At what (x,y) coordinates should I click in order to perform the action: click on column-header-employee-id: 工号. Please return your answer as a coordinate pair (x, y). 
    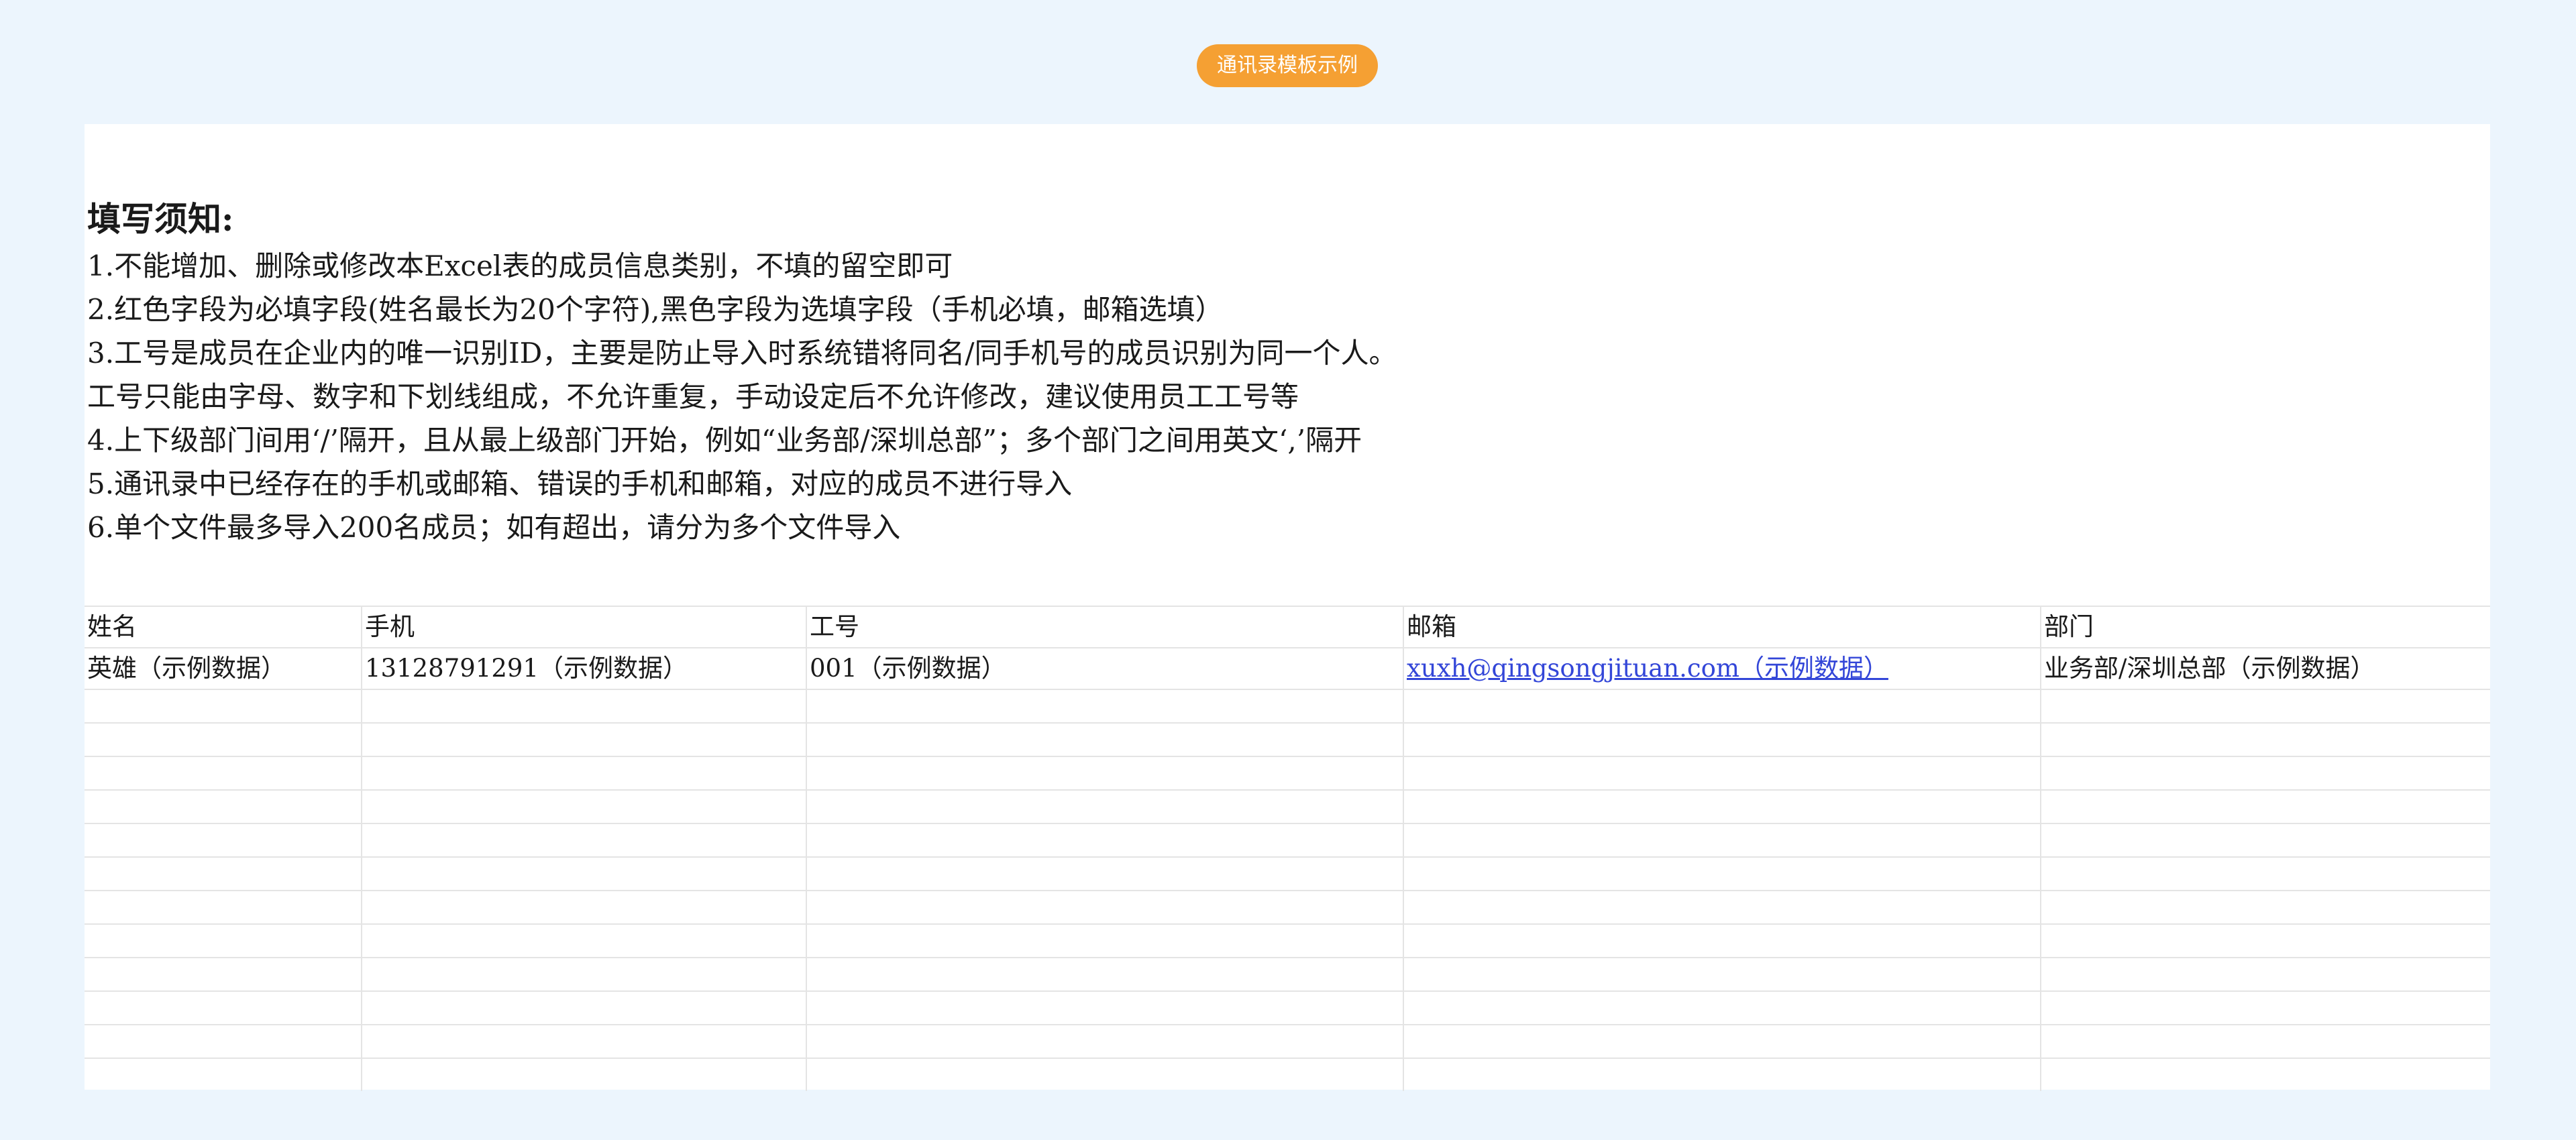
    Looking at the image, I should click on (1105, 627).